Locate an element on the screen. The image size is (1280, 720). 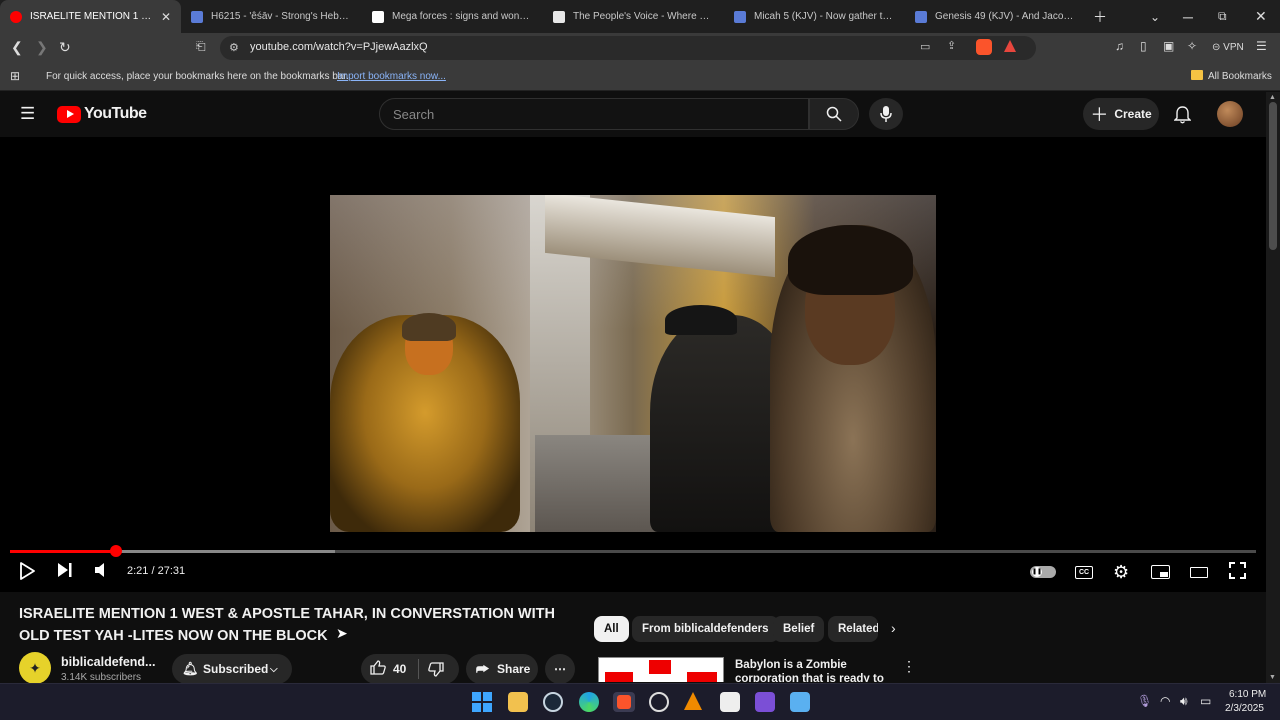
clock-time: 6:10 PM is located at coordinates (1247, 694).